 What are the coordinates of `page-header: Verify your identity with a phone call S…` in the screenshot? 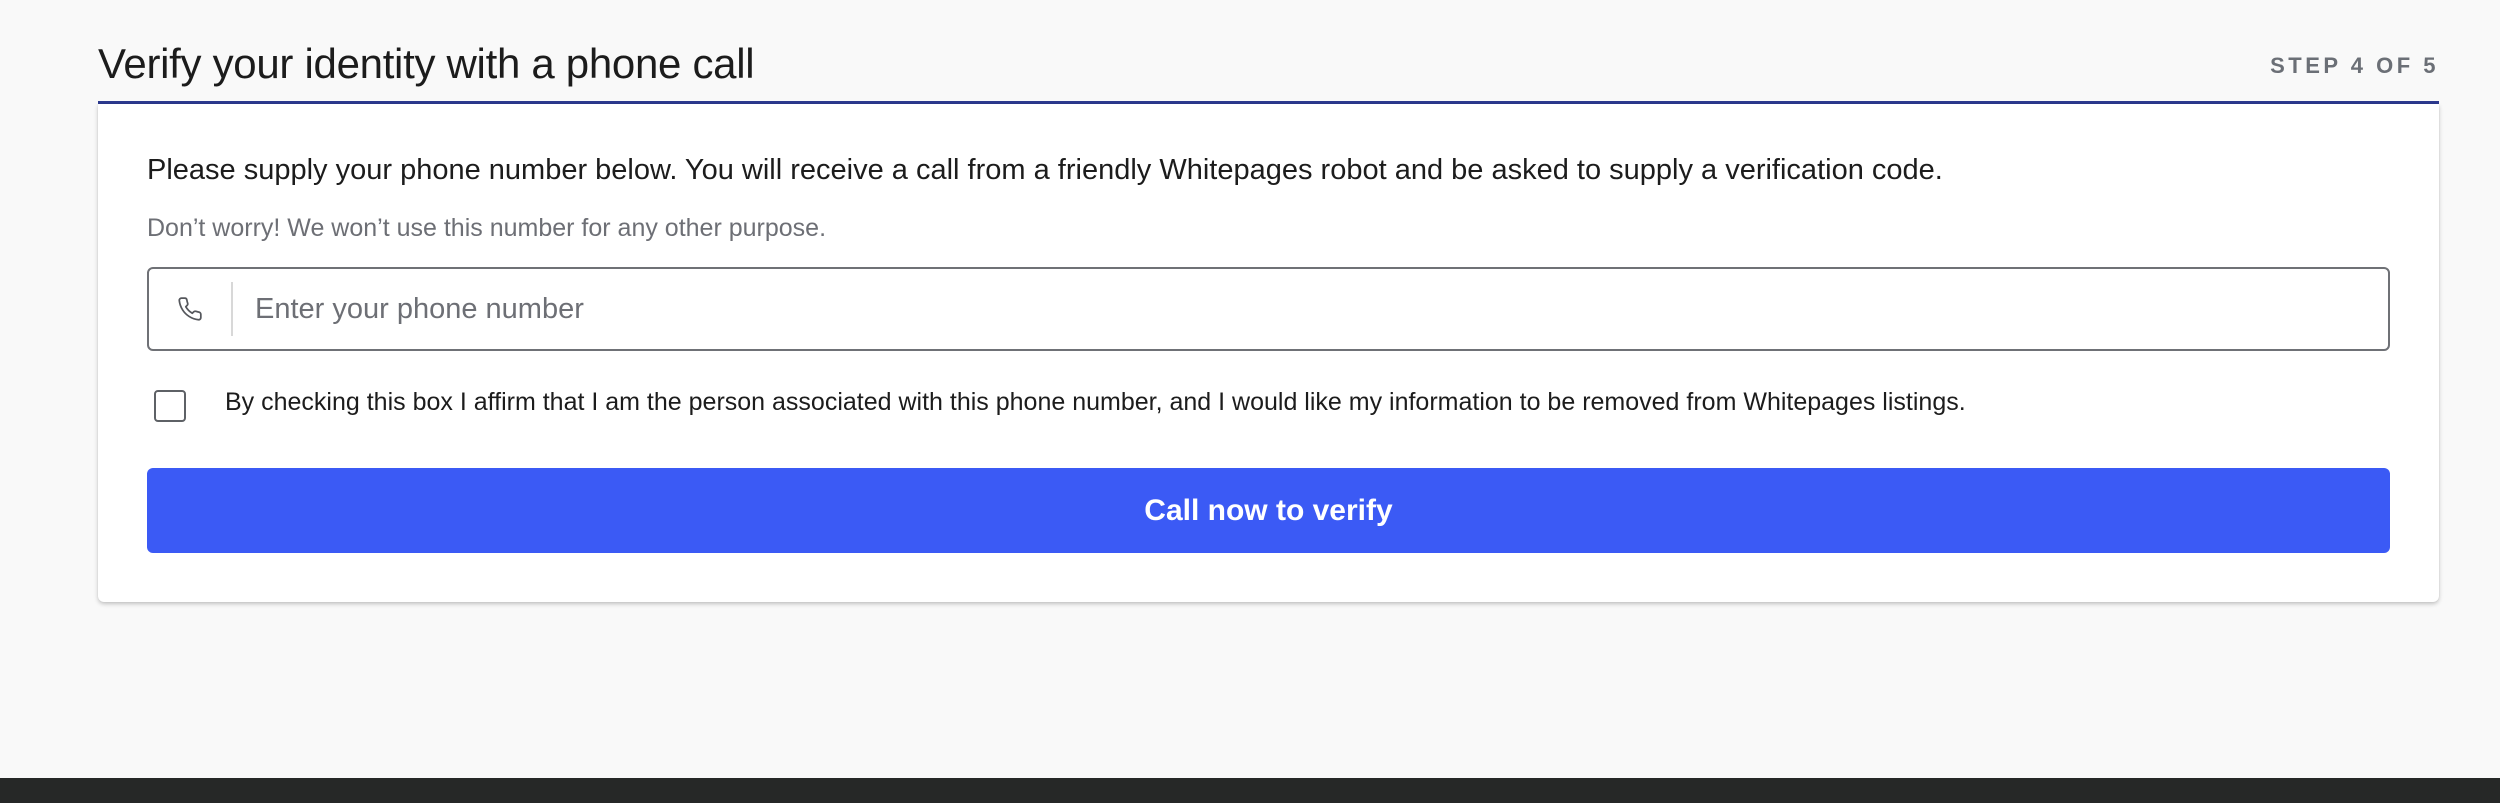 It's located at (1268, 70).